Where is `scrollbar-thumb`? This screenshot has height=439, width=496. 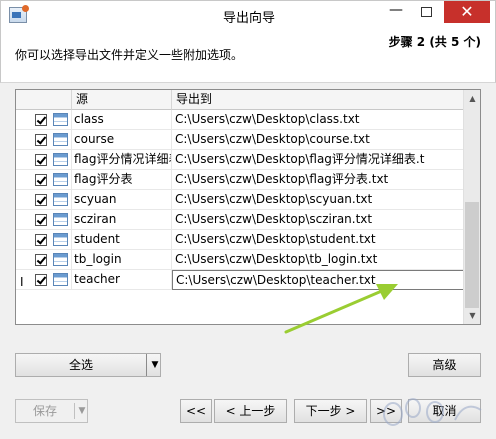 scrollbar-thumb is located at coordinates (472, 255).